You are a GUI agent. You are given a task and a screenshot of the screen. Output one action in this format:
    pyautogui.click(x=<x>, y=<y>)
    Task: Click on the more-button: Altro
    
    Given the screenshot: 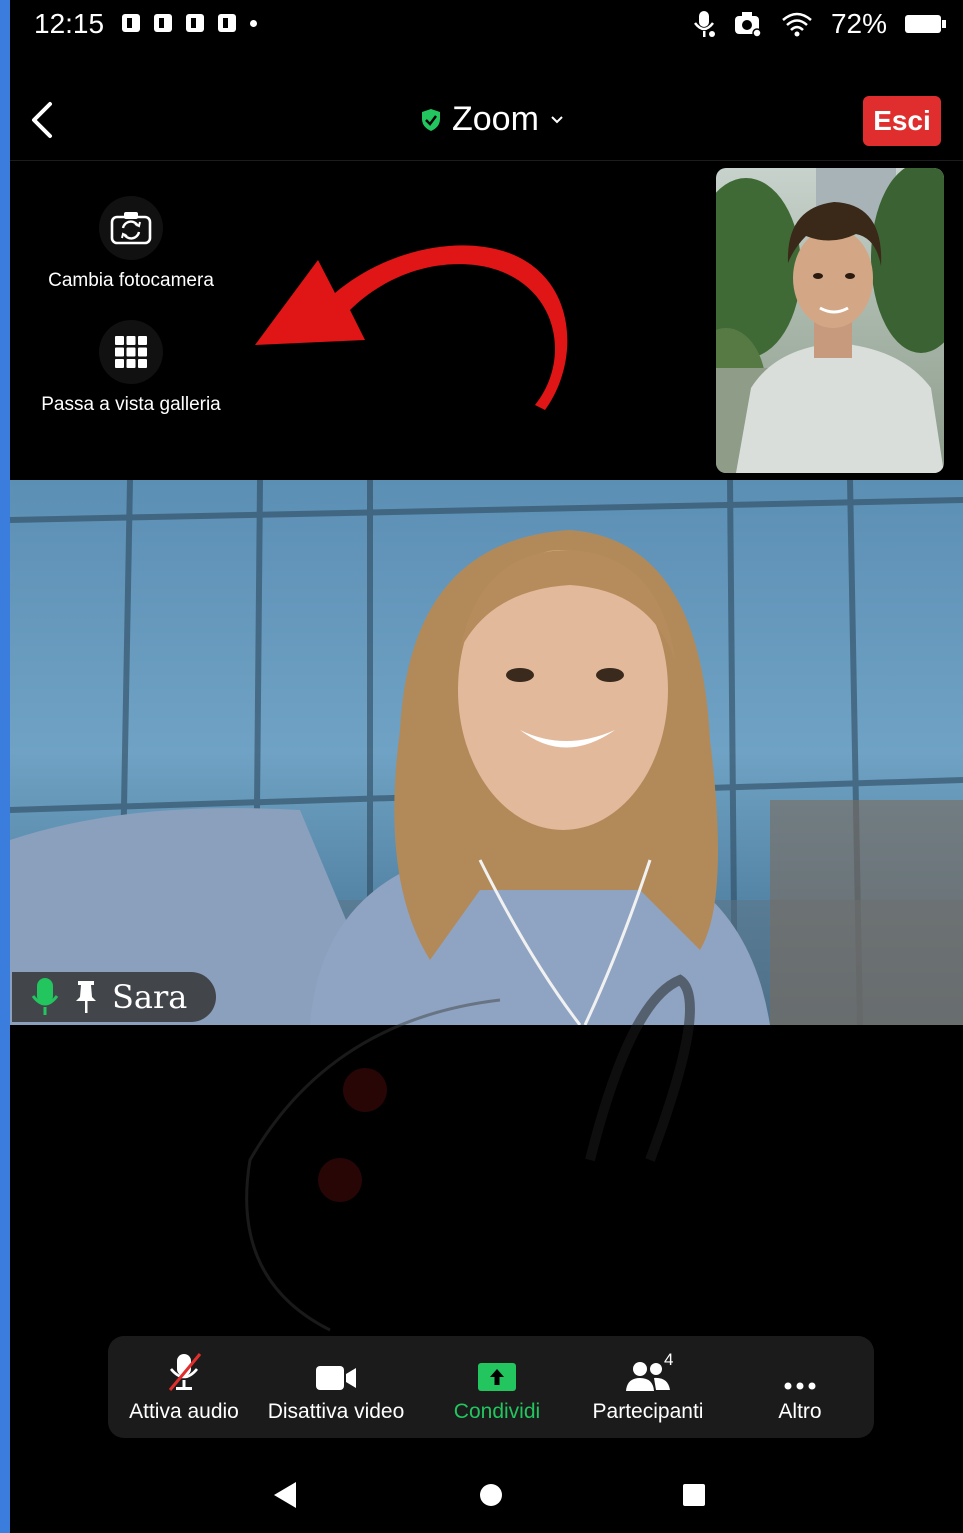 What is the action you would take?
    pyautogui.click(x=800, y=1388)
    